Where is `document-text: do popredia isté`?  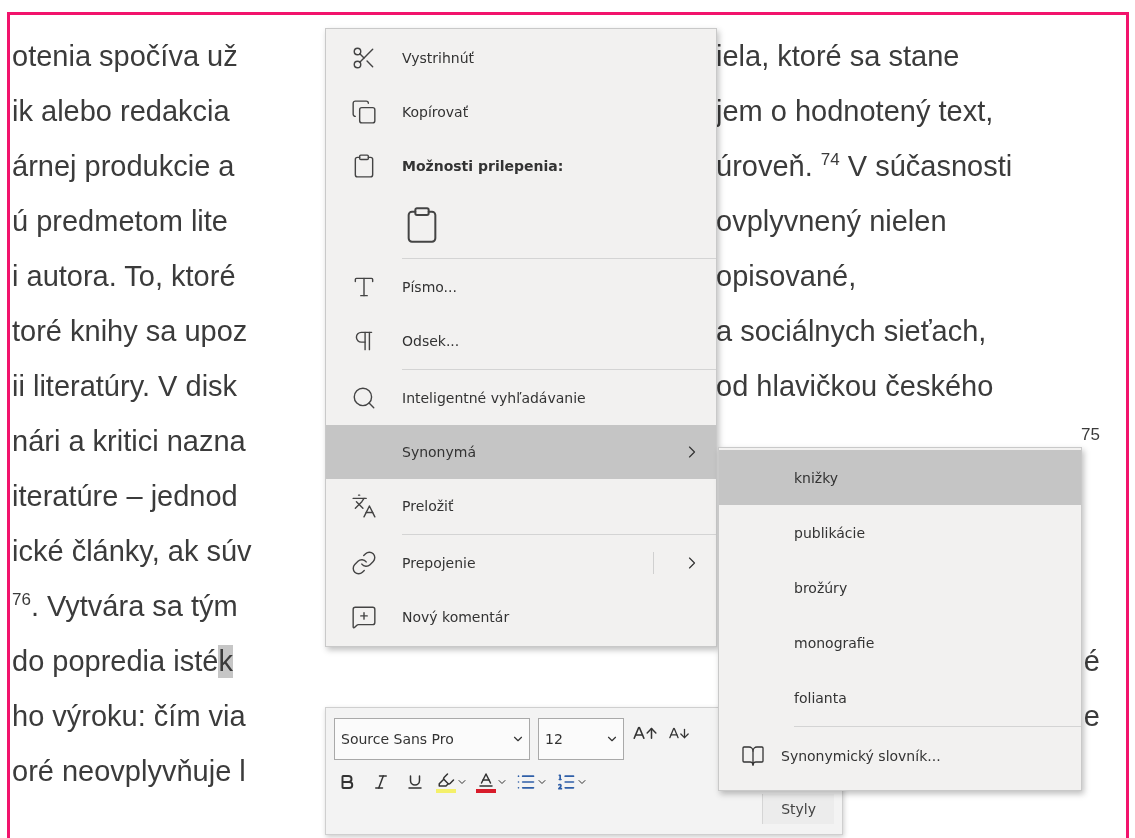
document-text: do popredia isté is located at coordinates (115, 661).